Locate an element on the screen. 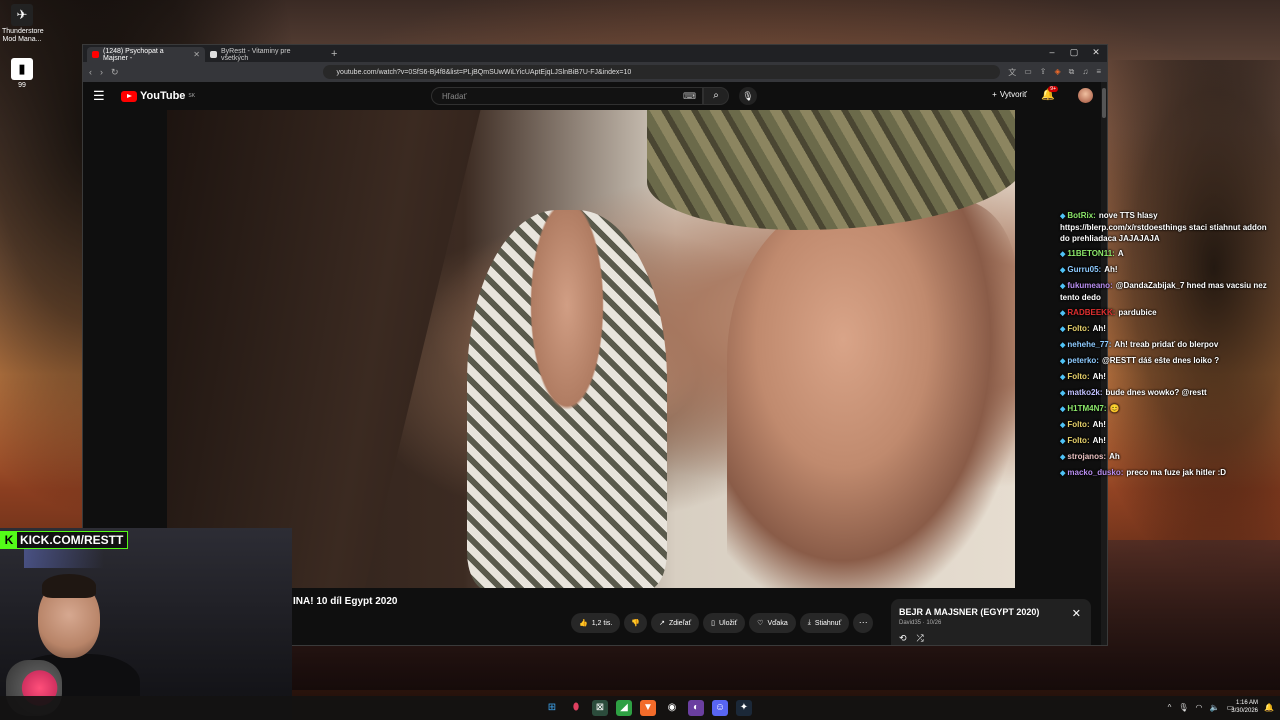  youtube-logo: YouTube SK is located at coordinates (158, 96).